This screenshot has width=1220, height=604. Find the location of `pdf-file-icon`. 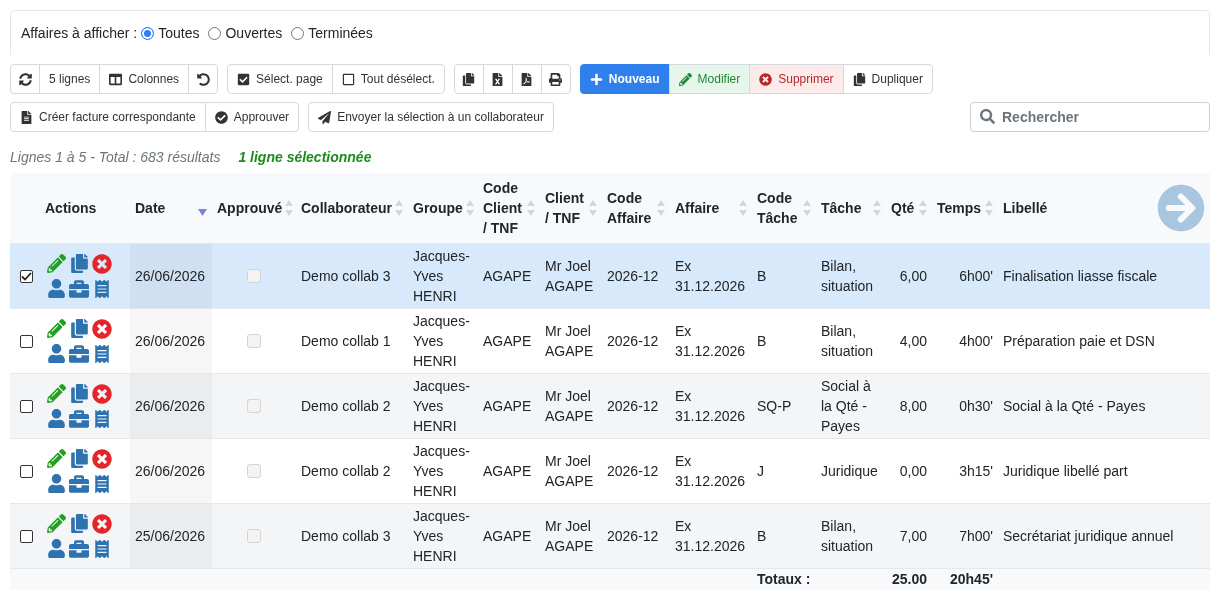

pdf-file-icon is located at coordinates (527, 79).